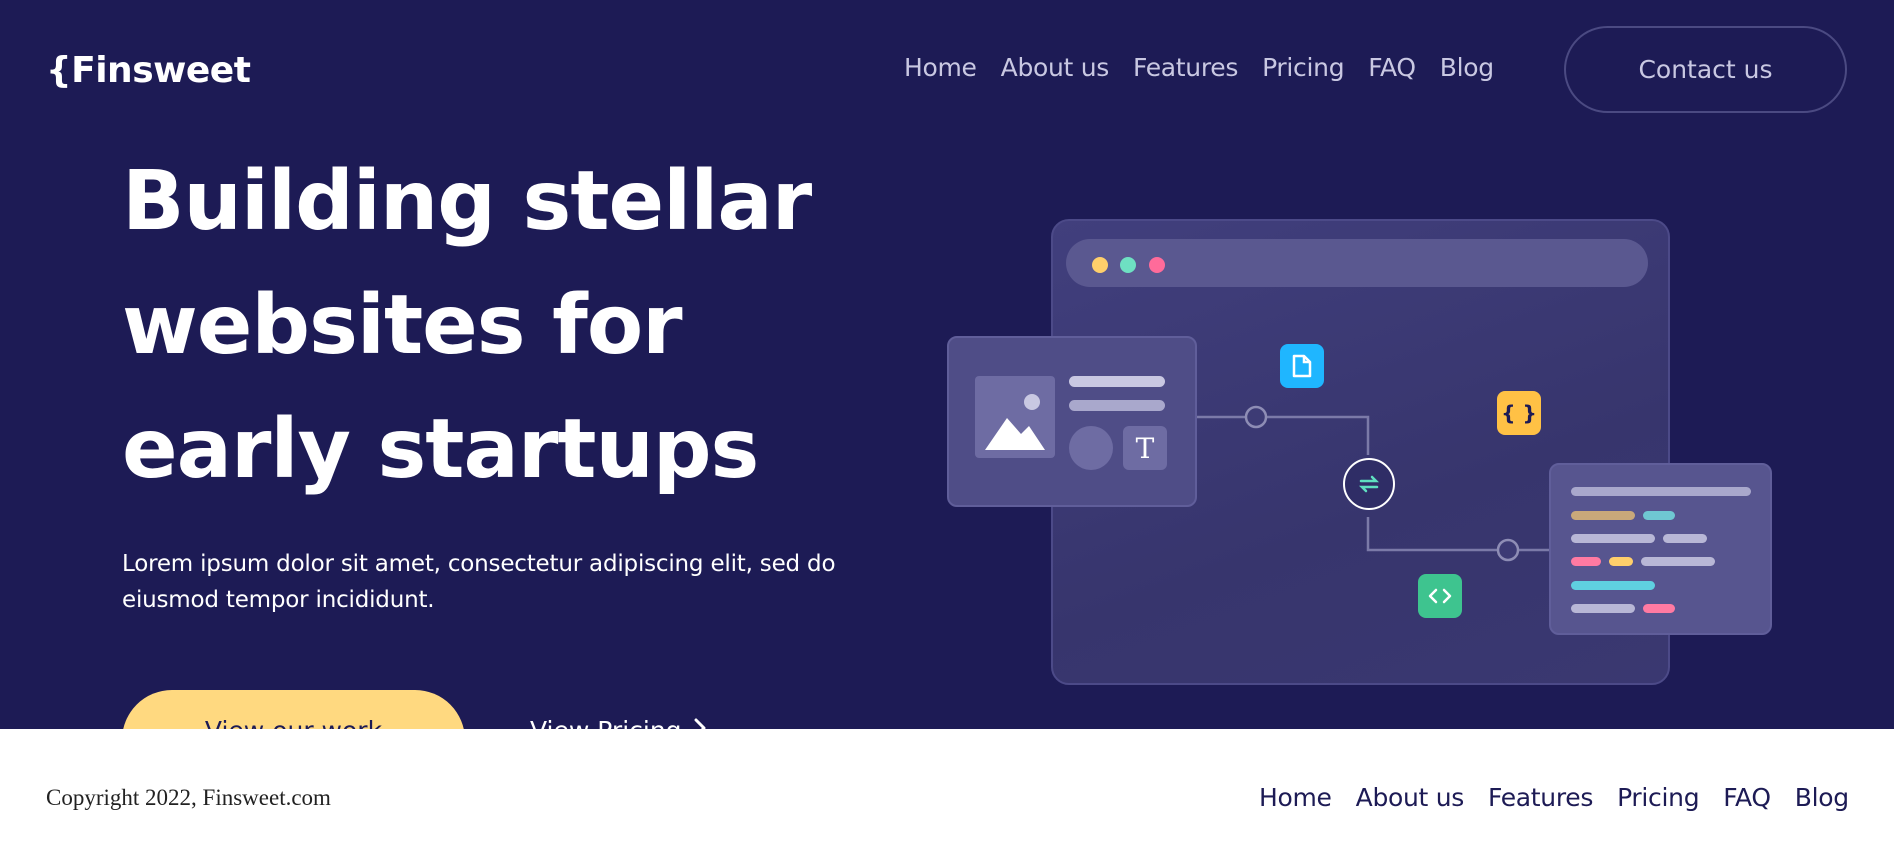 This screenshot has width=1894, height=867. I want to click on footer-link-features: Features, so click(1540, 797).